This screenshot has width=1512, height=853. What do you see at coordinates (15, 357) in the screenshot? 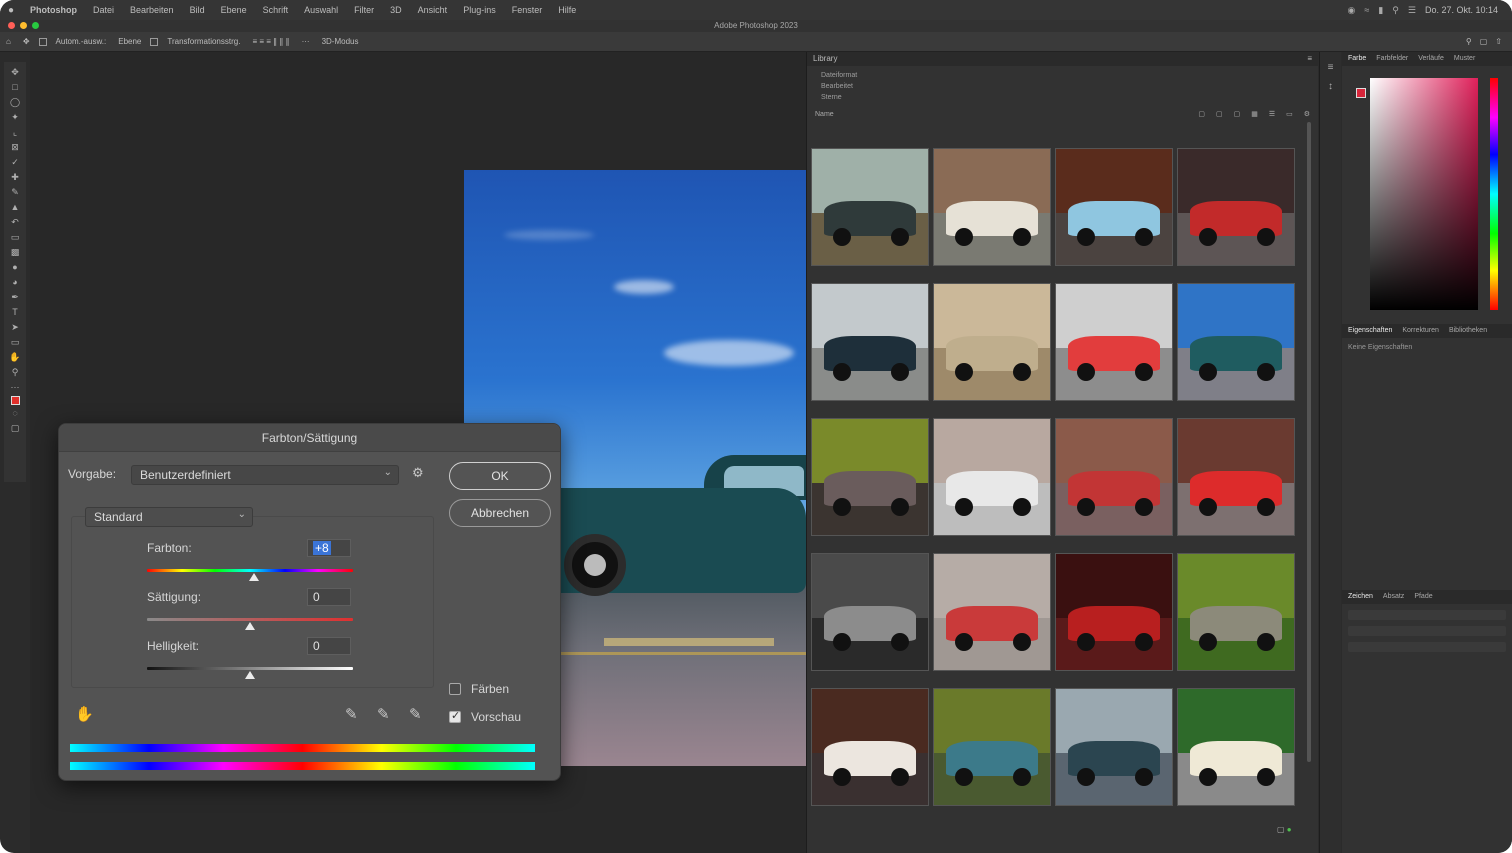
I see `hand-tool-icon: ✋` at bounding box center [15, 357].